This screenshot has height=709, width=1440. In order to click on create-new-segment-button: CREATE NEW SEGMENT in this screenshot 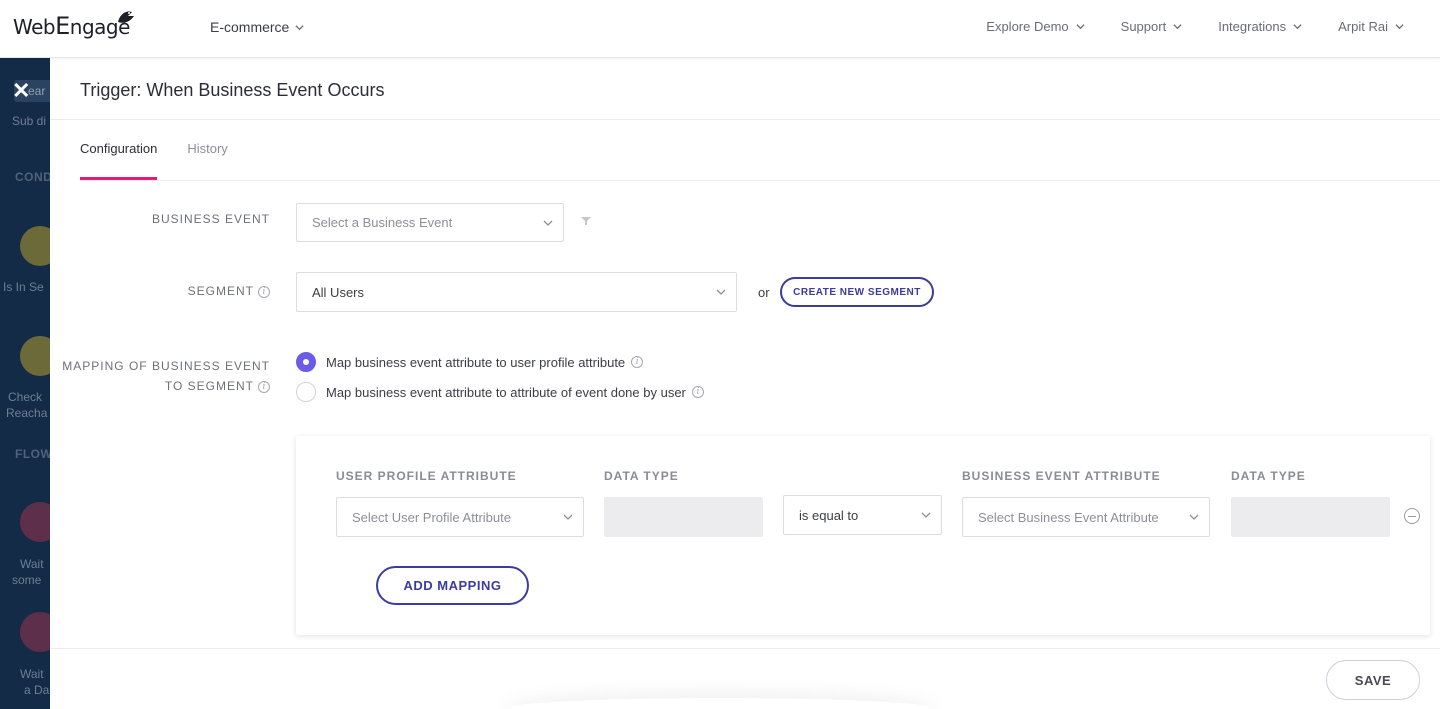, I will do `click(857, 292)`.